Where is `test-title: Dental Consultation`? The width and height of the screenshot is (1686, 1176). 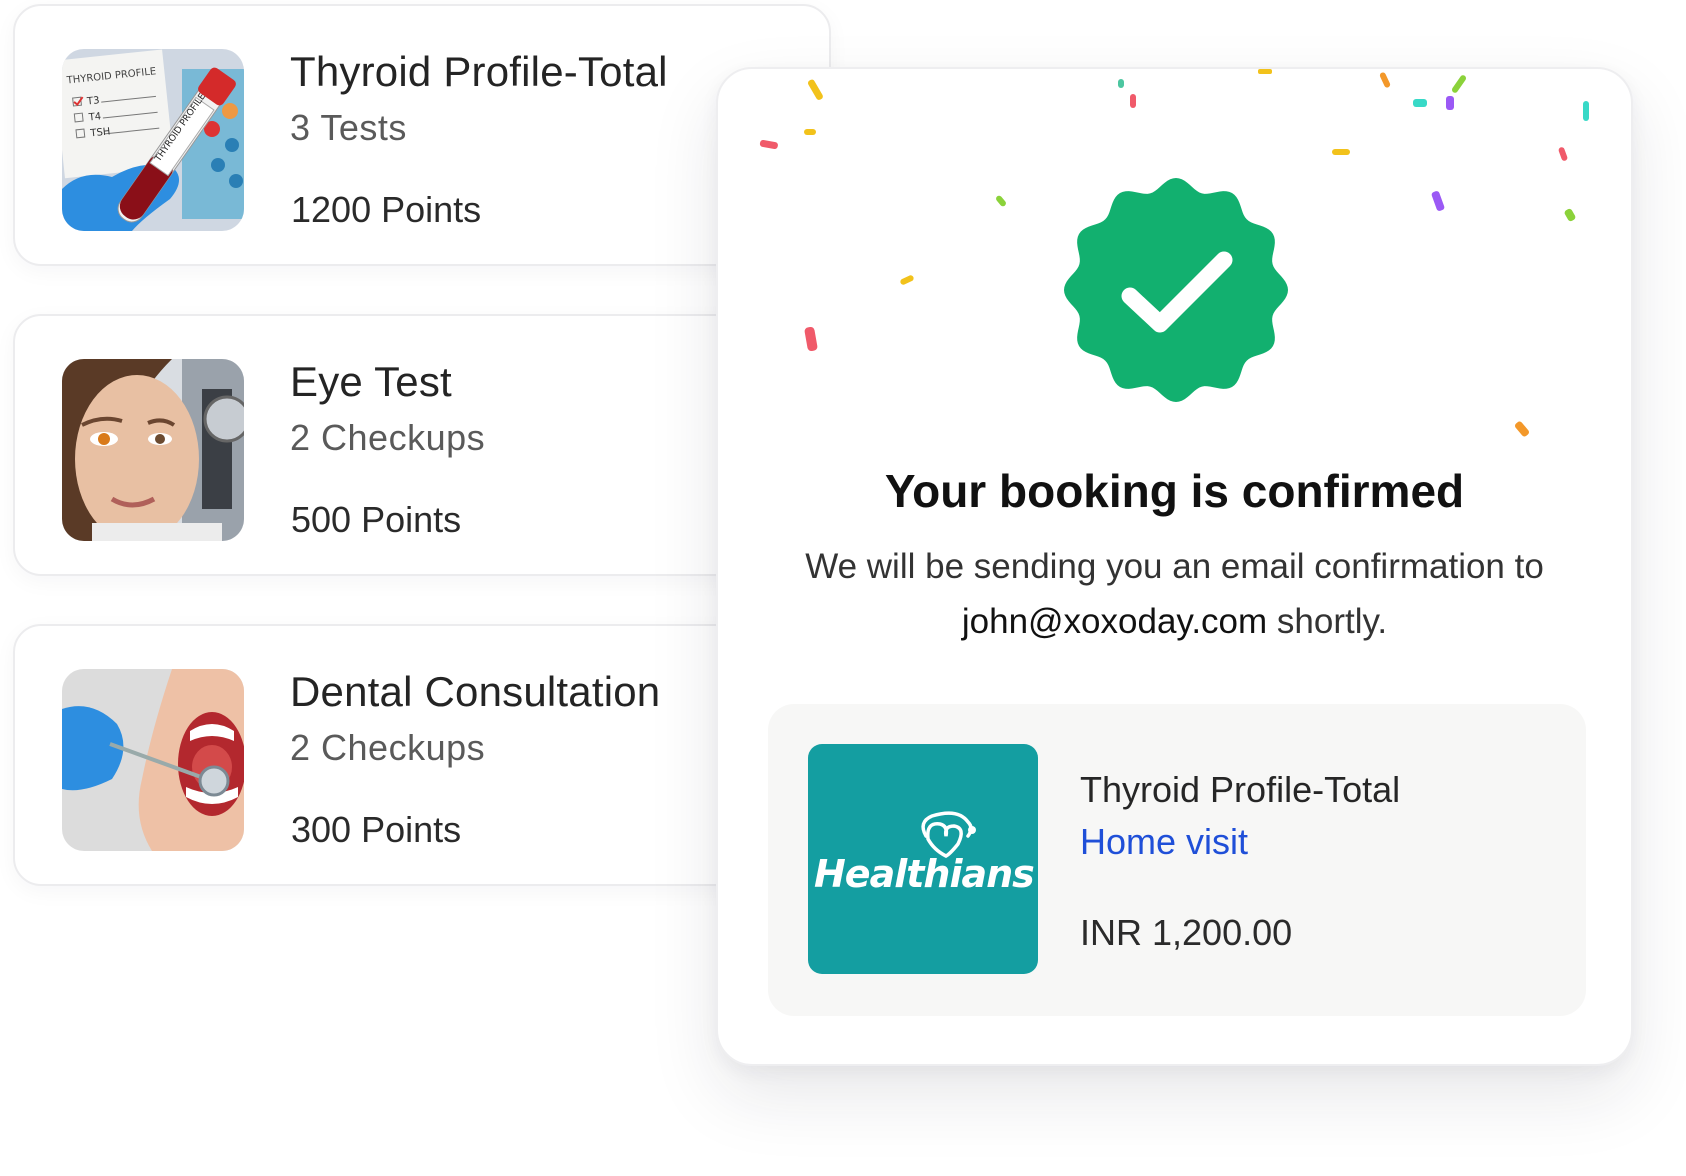 test-title: Dental Consultation is located at coordinates (475, 691).